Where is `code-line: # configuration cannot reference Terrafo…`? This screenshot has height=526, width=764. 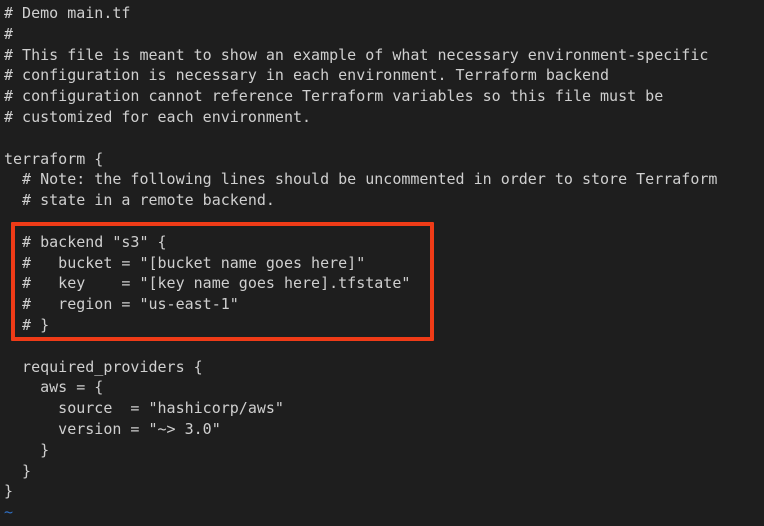
code-line: # configuration cannot reference Terrafo… is located at coordinates (334, 96).